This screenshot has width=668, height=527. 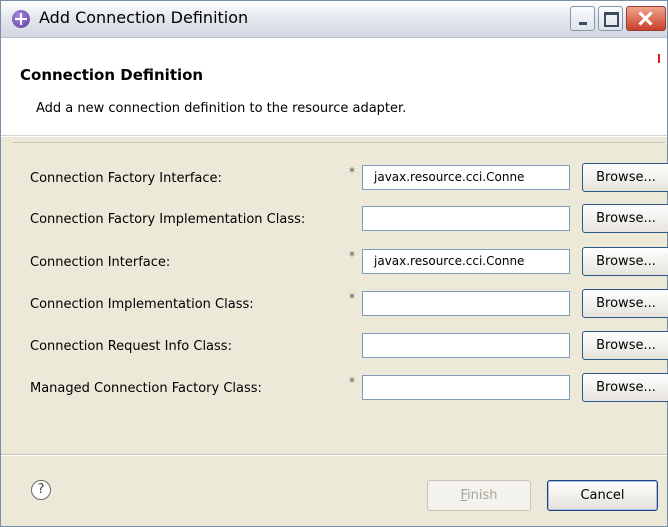 What do you see at coordinates (659, 58) in the screenshot?
I see `red-marker` at bounding box center [659, 58].